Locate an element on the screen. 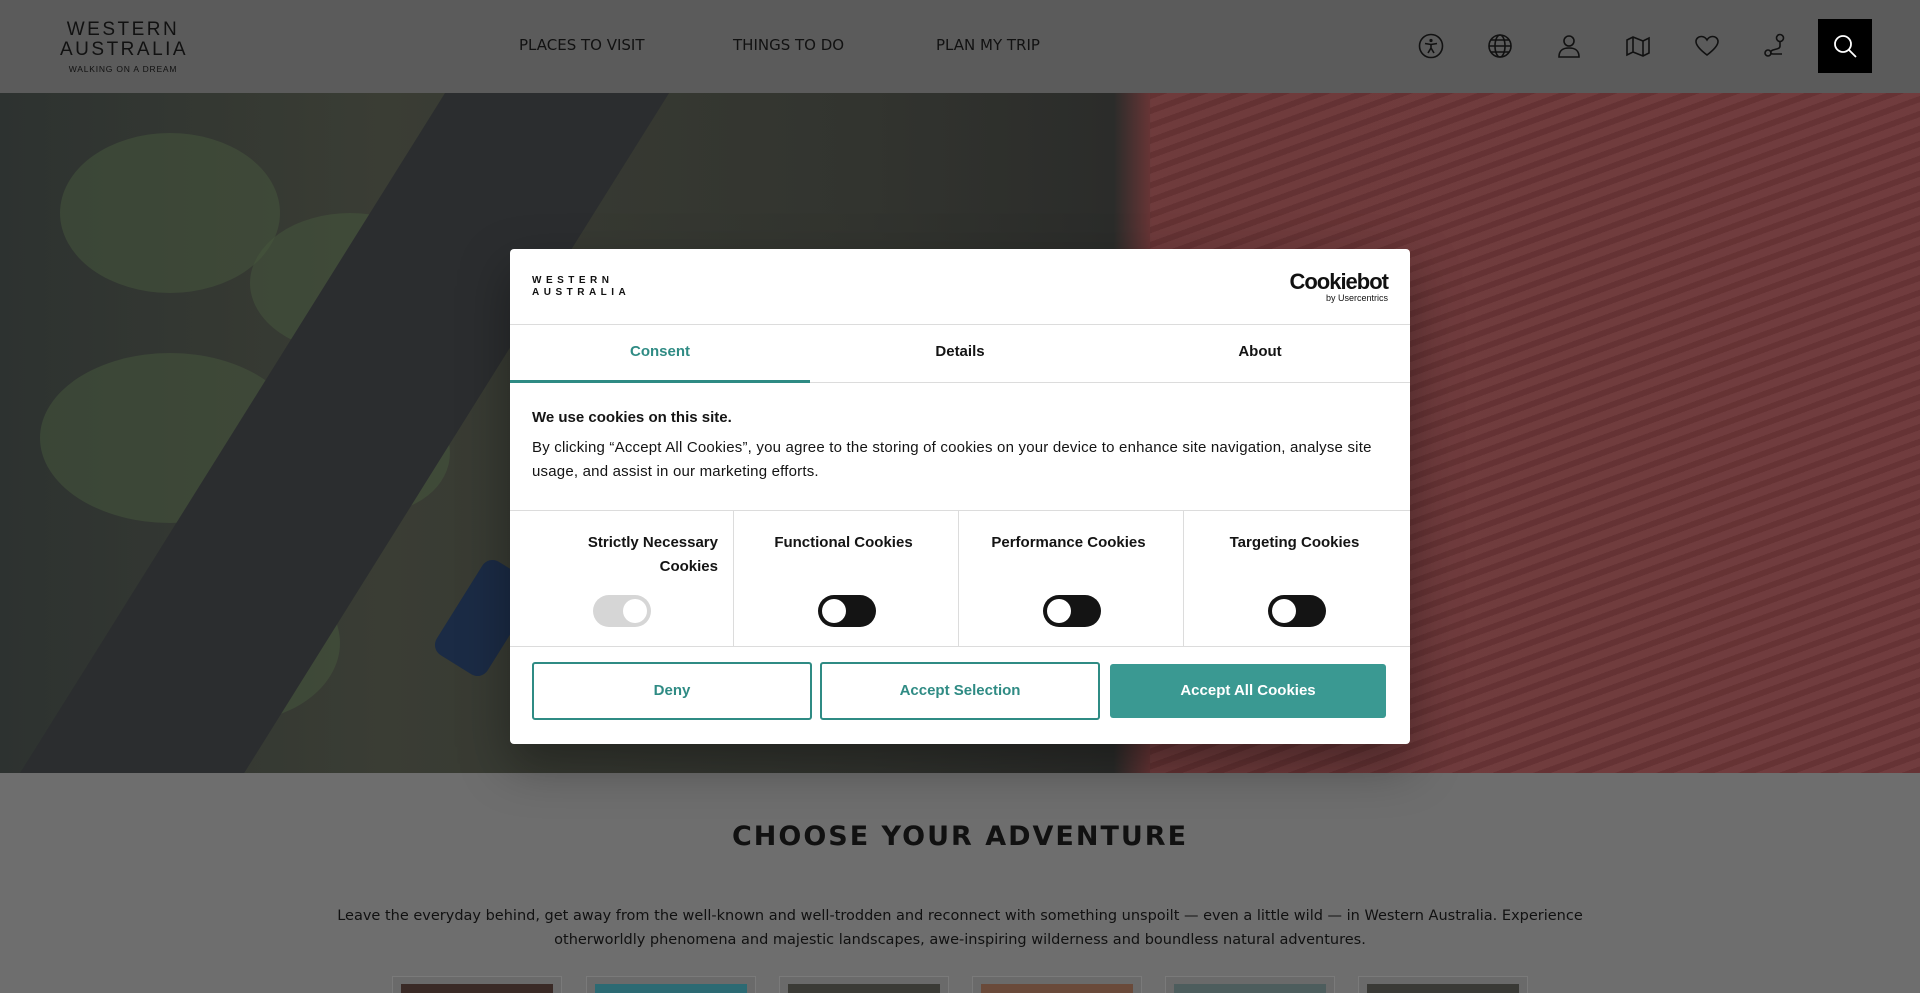  tab-about: About is located at coordinates (1260, 354).